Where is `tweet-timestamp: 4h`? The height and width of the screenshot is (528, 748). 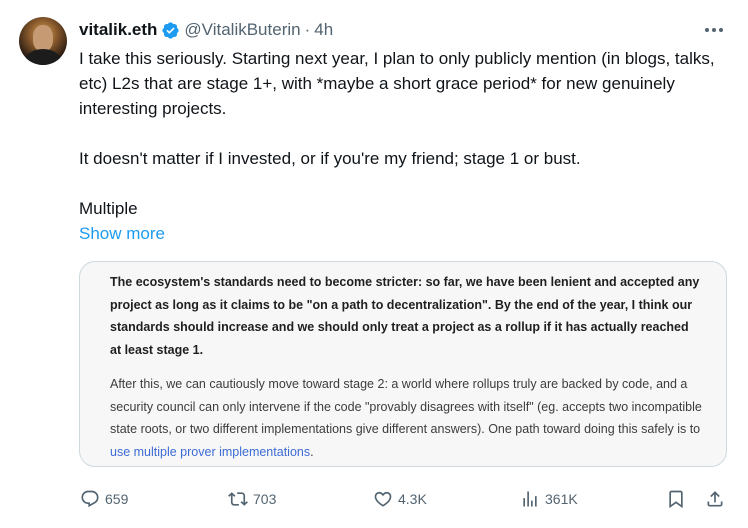
tweet-timestamp: 4h is located at coordinates (323, 30).